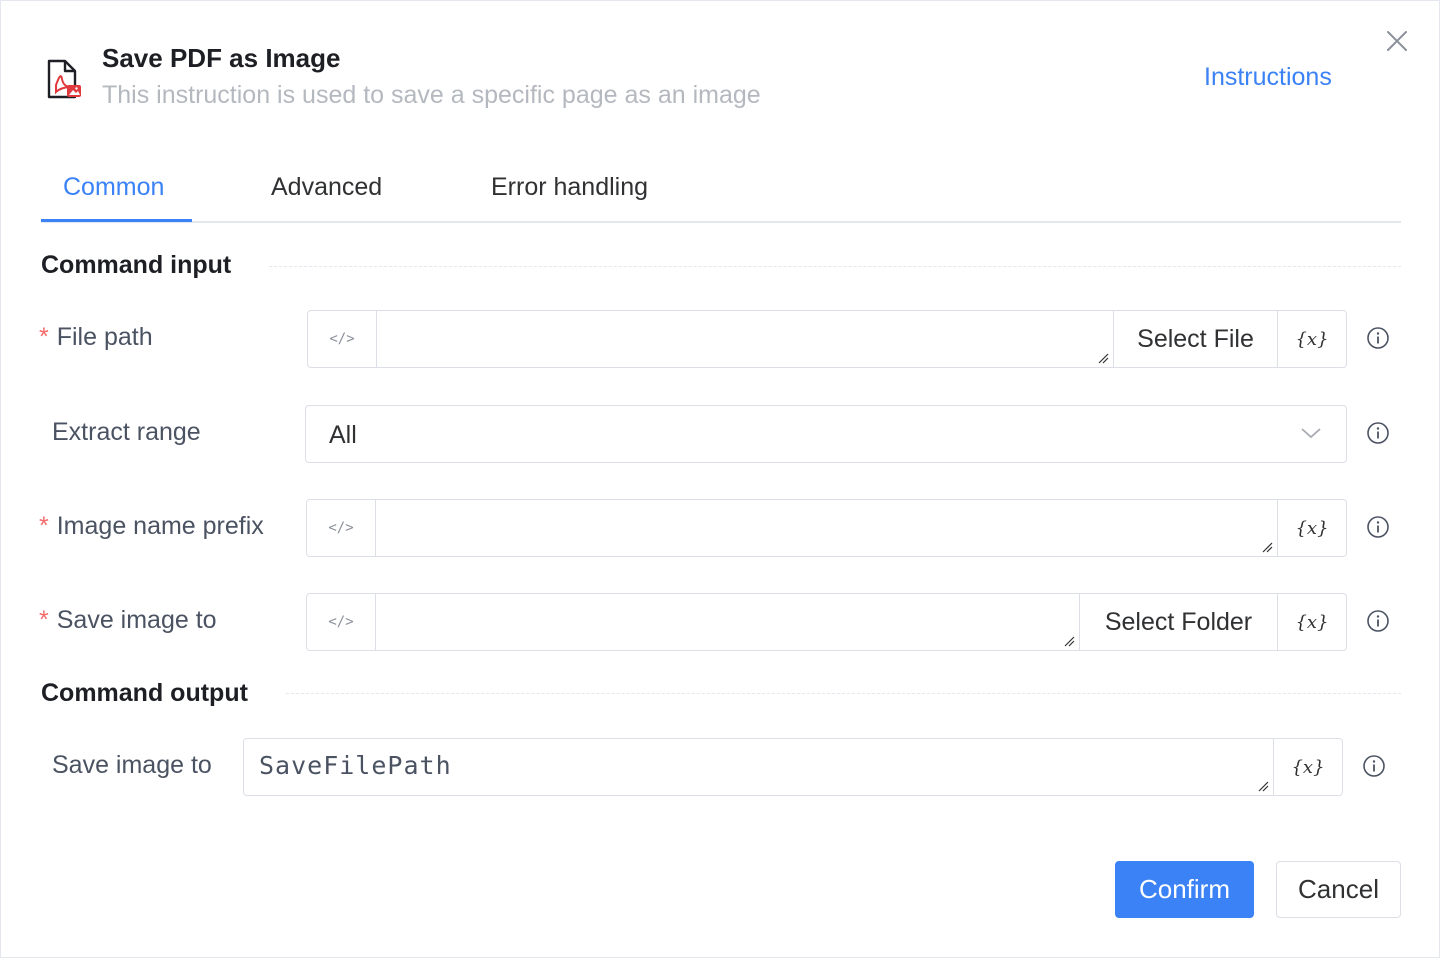 The image size is (1440, 958). I want to click on select-folder-button: Select Folder, so click(1178, 622).